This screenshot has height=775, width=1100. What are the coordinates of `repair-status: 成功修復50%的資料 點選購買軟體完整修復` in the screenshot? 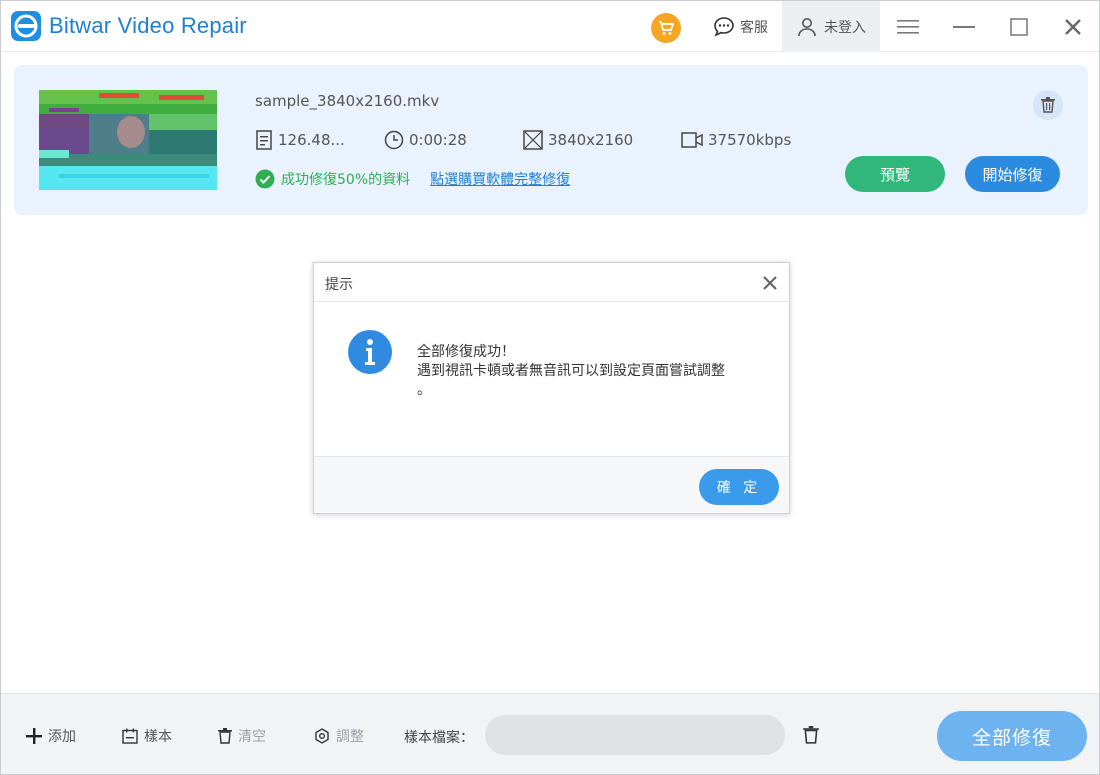 It's located at (412, 179).